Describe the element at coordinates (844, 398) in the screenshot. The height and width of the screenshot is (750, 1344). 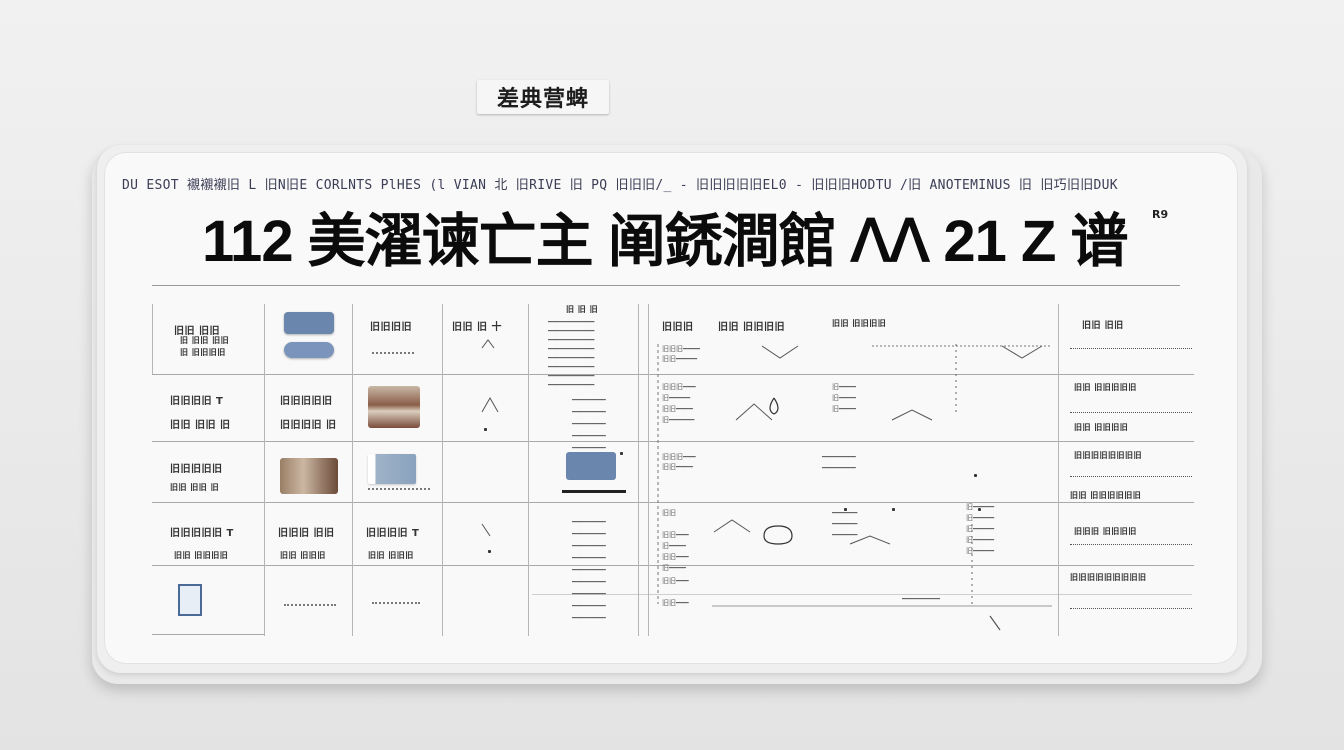
I see `fine-print: 旧━━━━ 旧━━━━ 旧━━━━` at that location.